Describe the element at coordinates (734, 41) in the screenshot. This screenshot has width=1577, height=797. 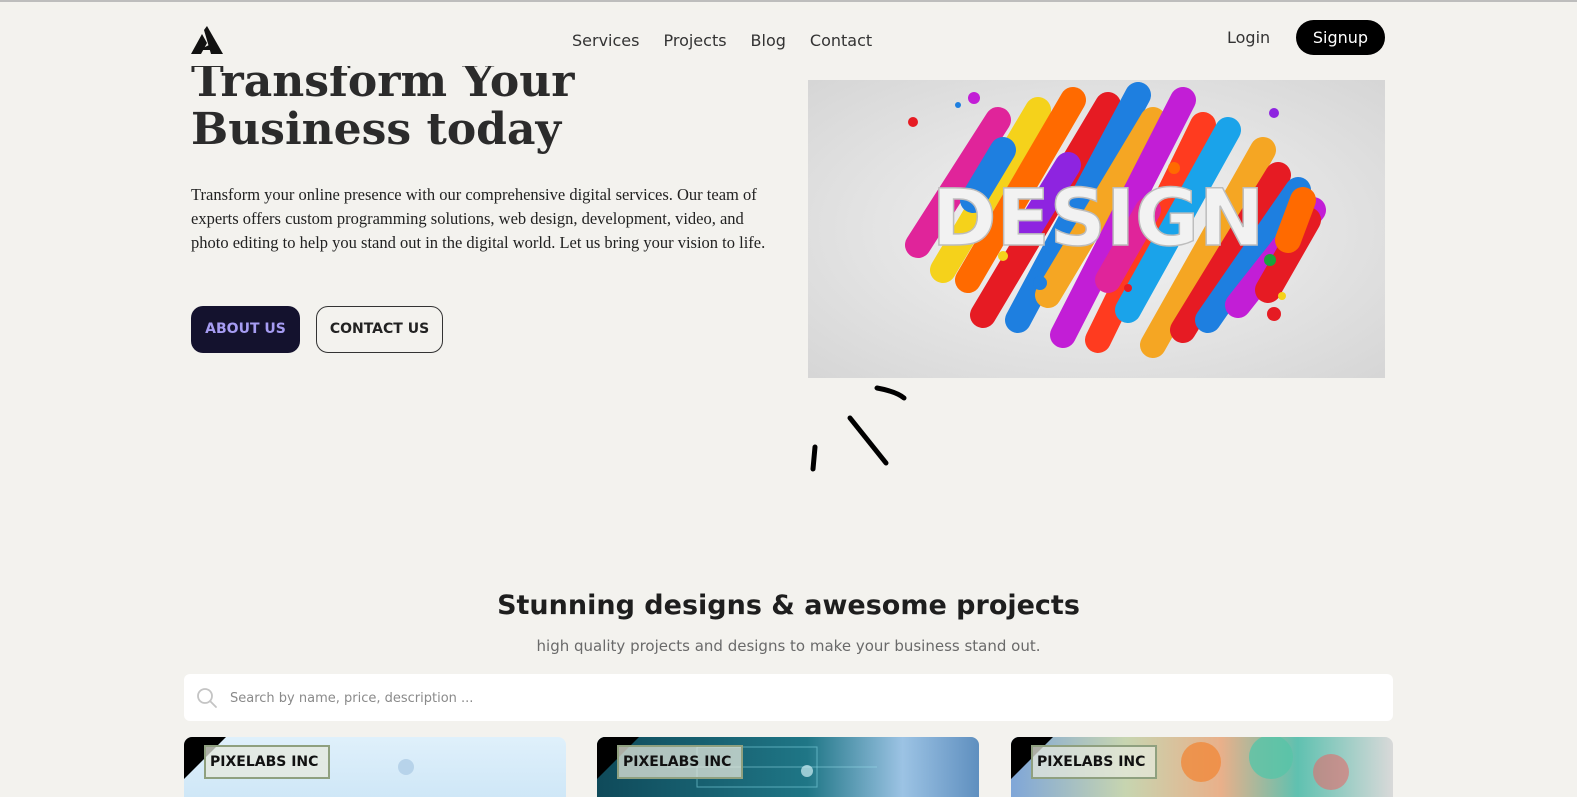
I see `main-nav: Services Projects Blog Contact` at that location.